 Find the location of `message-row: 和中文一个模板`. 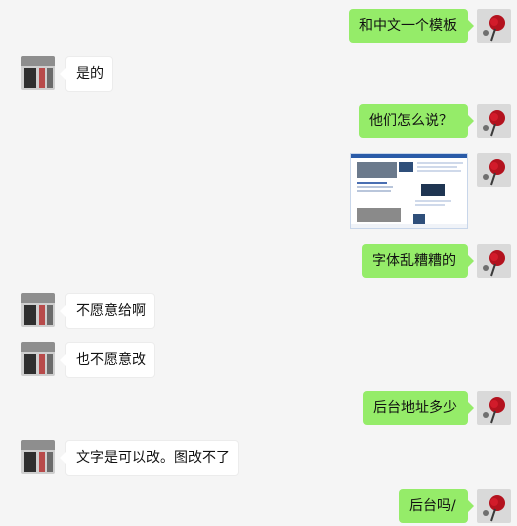

message-row: 和中文一个模板 is located at coordinates (258, 25).